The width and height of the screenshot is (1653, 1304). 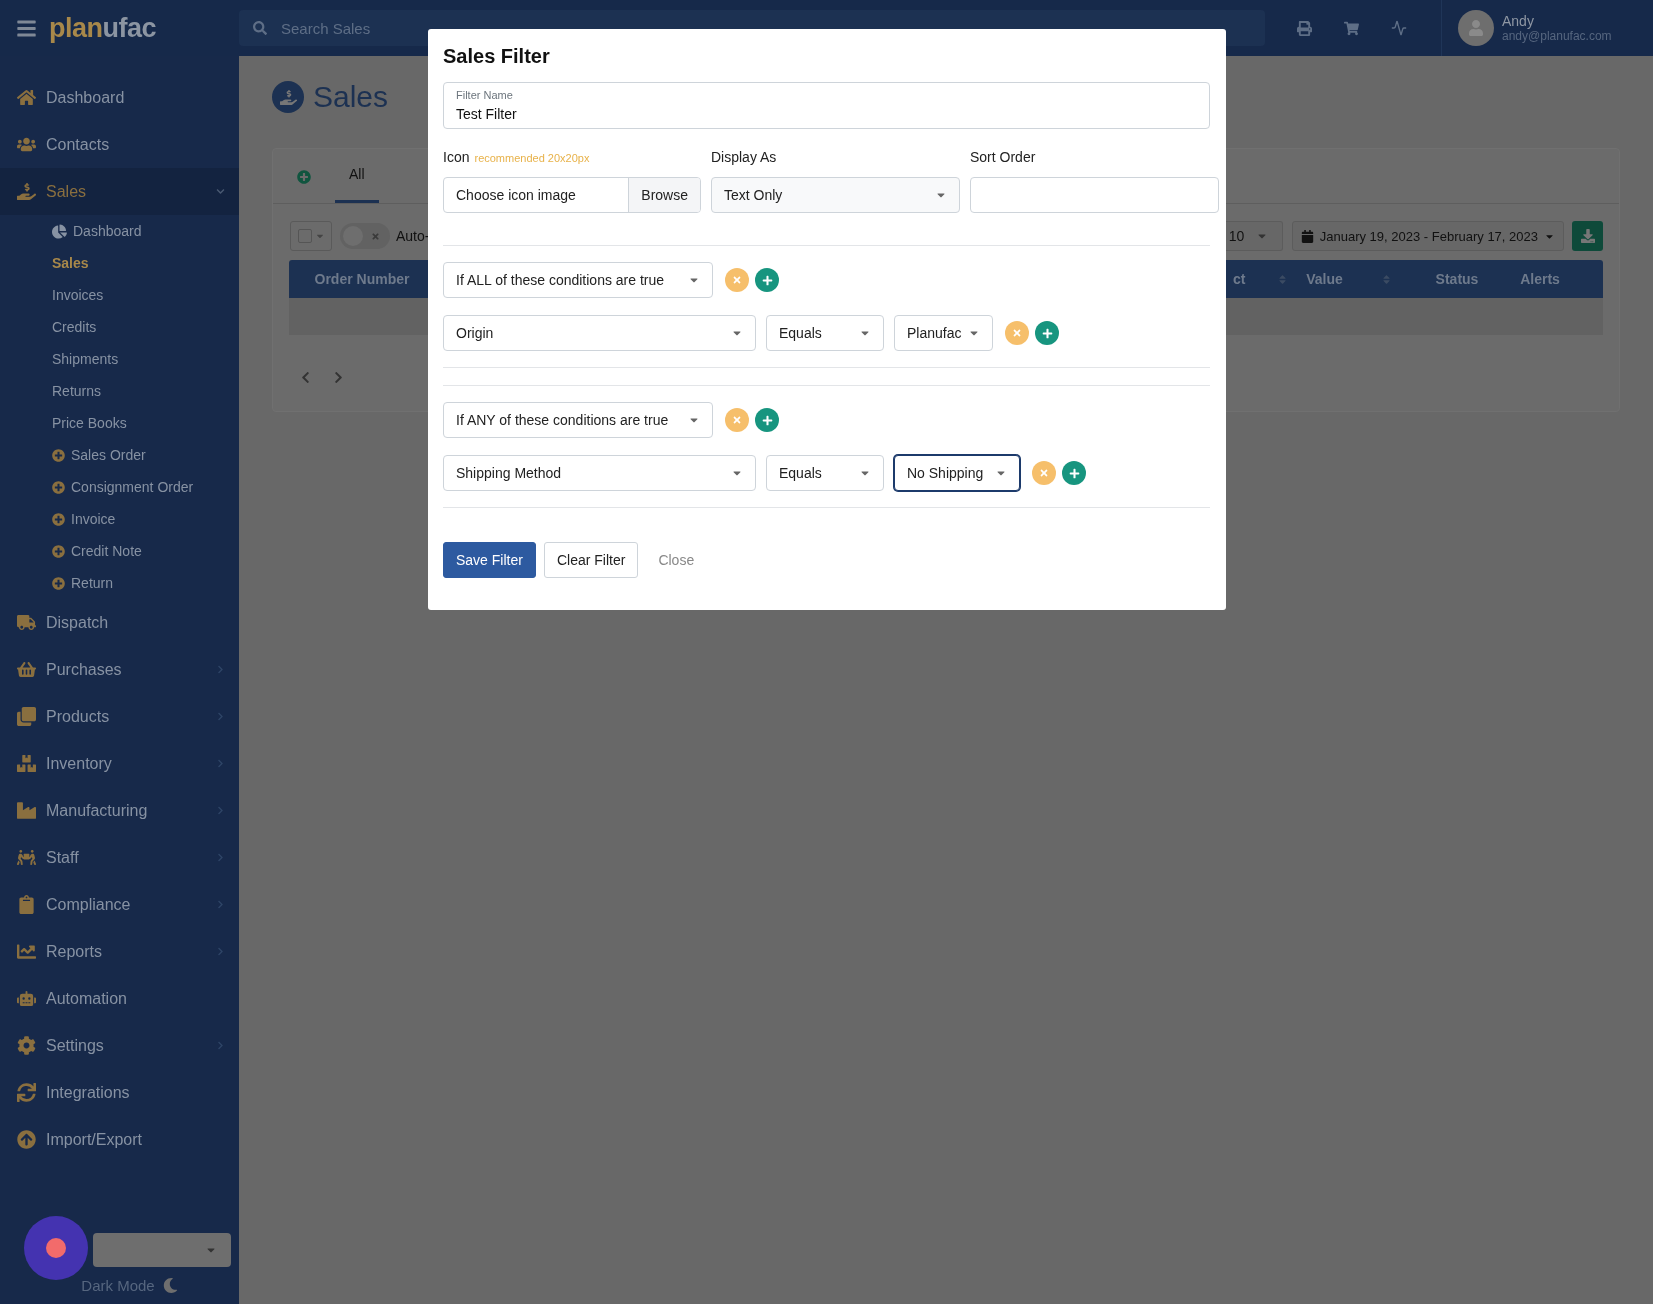 I want to click on sidebar-item: Settings, so click(x=119, y=1045).